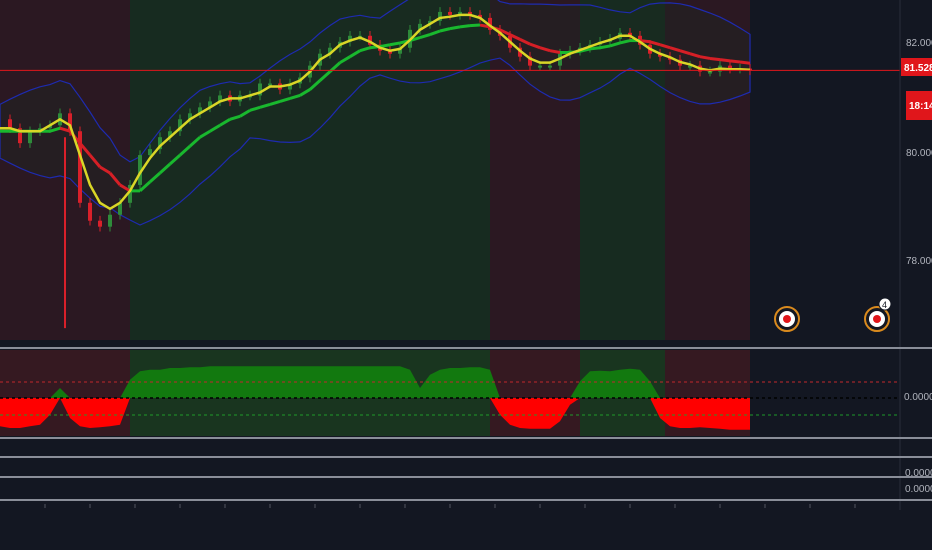 The height and width of the screenshot is (550, 932). I want to click on countdown-tag: 18:14, so click(919, 105).